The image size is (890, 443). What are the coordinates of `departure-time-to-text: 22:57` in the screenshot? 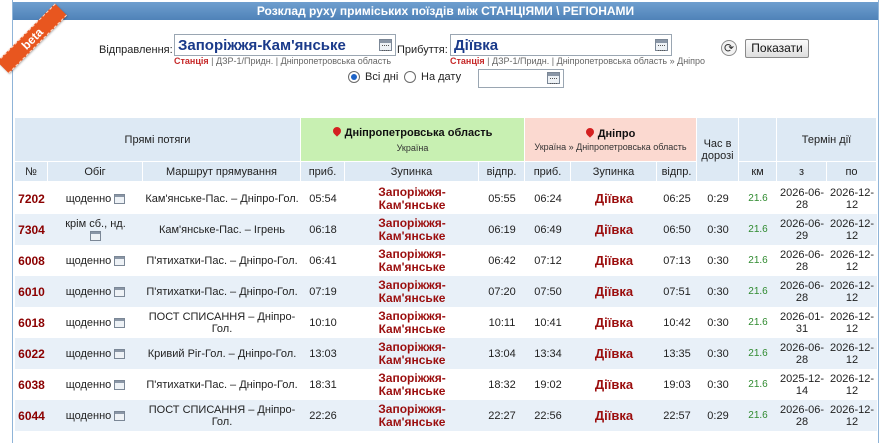 It's located at (677, 415).